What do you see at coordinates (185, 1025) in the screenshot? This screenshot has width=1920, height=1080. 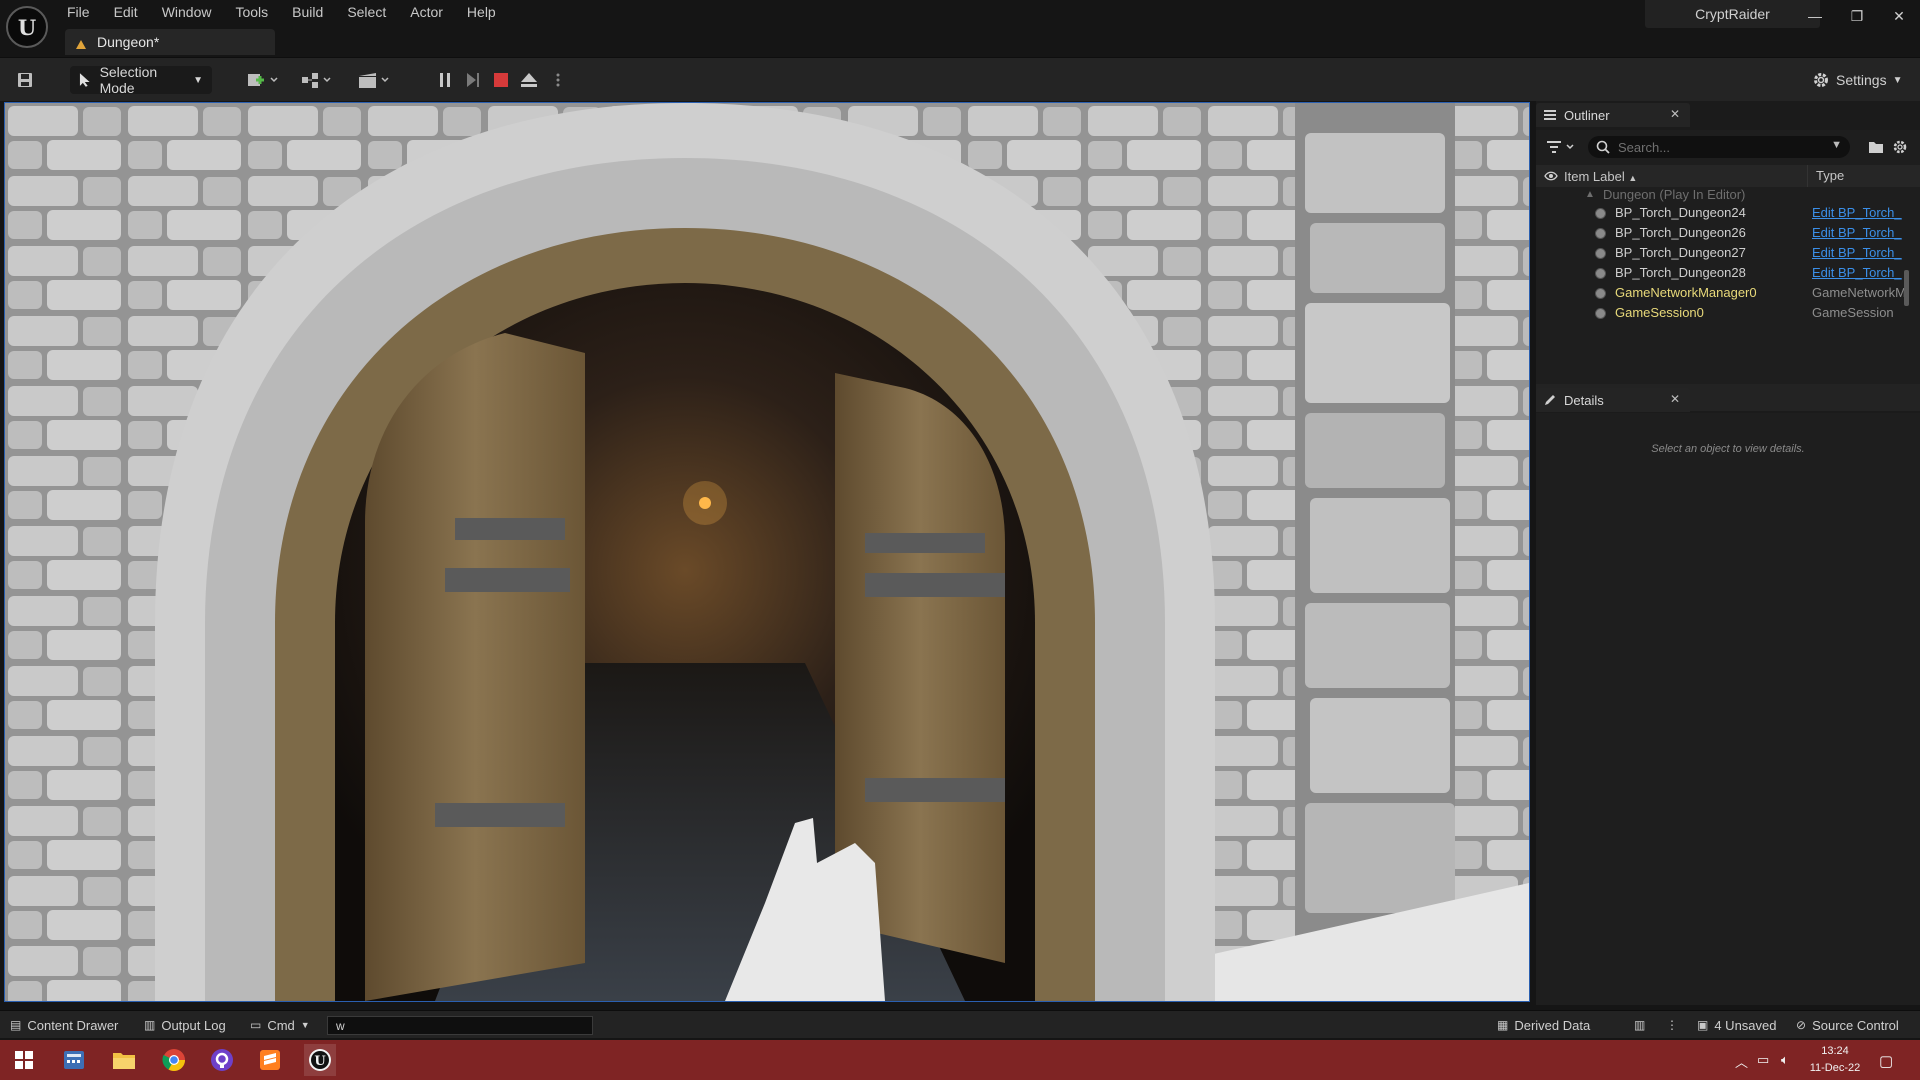 I see `output-log-button: ▥ Output Log` at bounding box center [185, 1025].